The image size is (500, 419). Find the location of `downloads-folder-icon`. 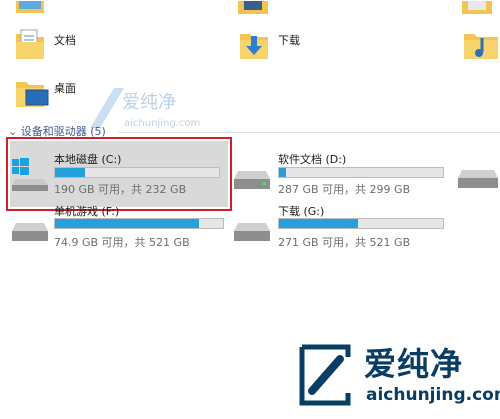

downloads-folder-icon is located at coordinates (254, 46).